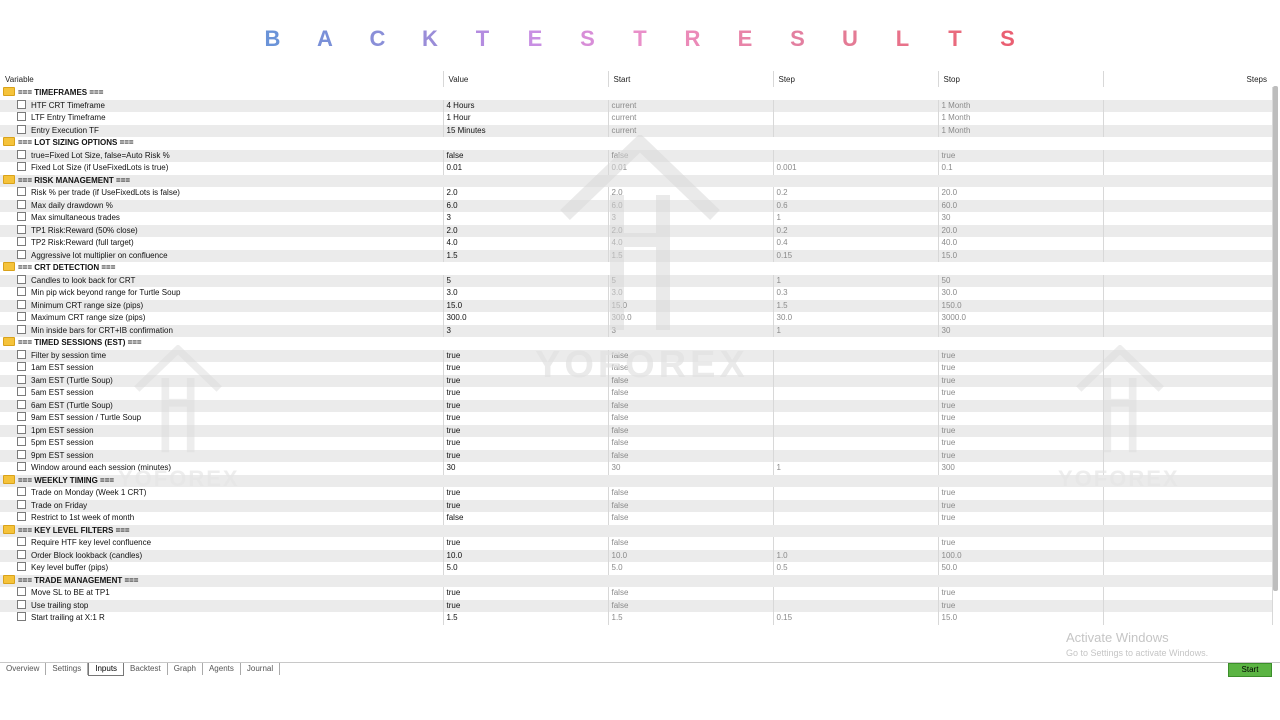 The width and height of the screenshot is (1280, 720). Describe the element at coordinates (691, 468) in the screenshot. I see `start-cell: 30` at that location.